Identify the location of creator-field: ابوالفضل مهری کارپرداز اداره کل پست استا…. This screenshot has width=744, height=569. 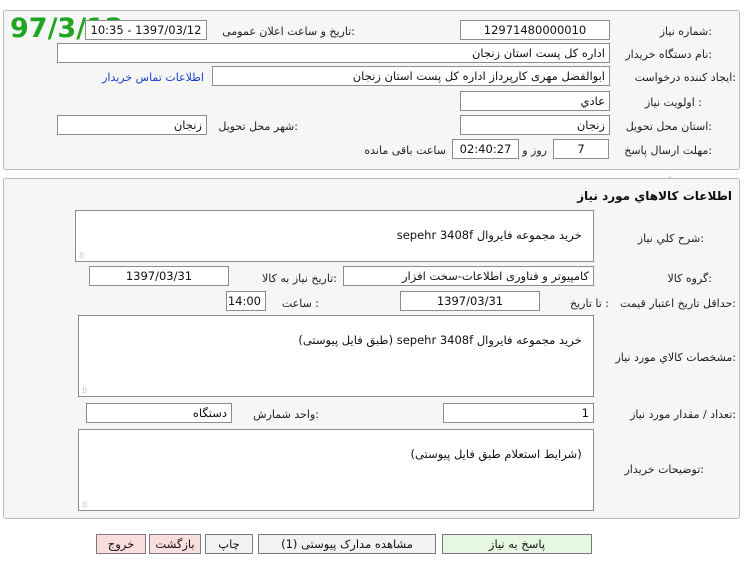
(411, 76).